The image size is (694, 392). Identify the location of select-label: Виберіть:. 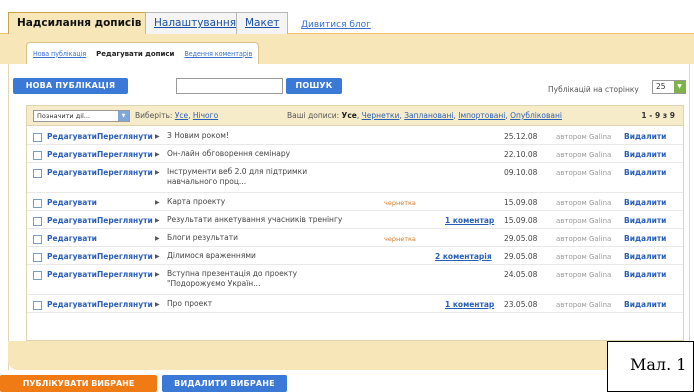
(154, 115).